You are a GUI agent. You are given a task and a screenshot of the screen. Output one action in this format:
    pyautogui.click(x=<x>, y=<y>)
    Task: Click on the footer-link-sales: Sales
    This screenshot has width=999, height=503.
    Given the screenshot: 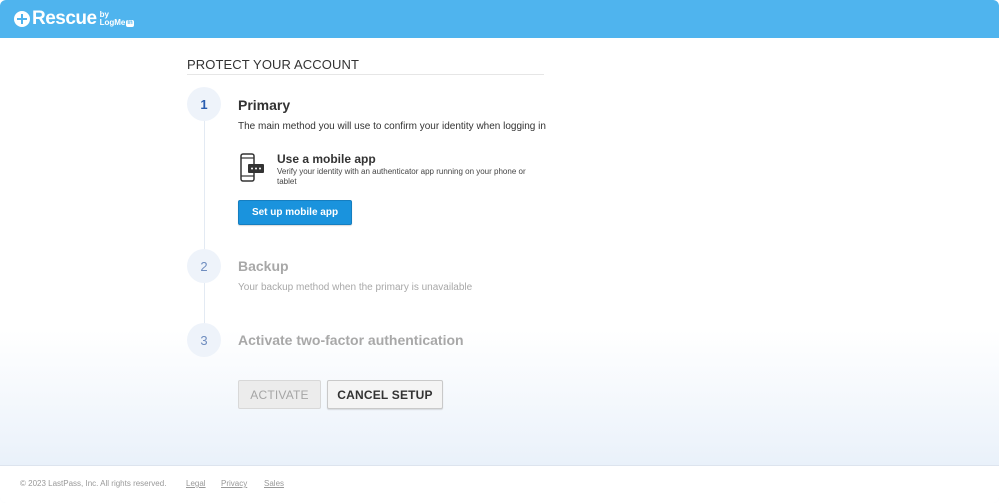 What is the action you would take?
    pyautogui.click(x=274, y=483)
    